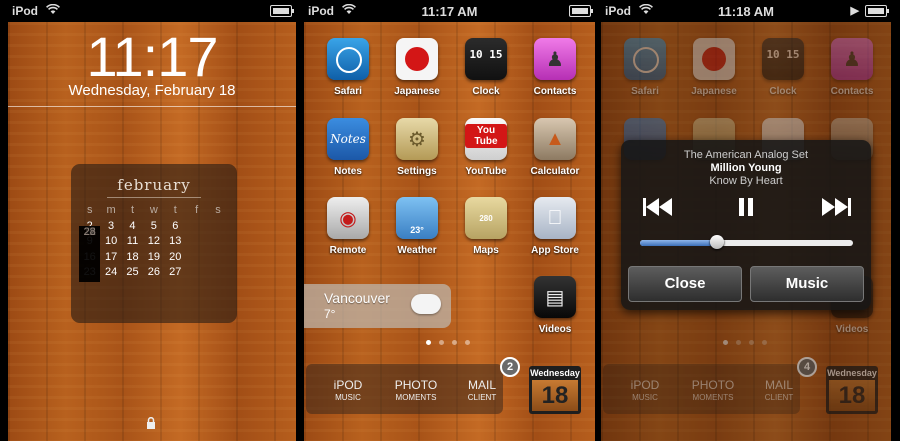 The image size is (900, 441). I want to click on notes-icon: Notes, so click(348, 139).